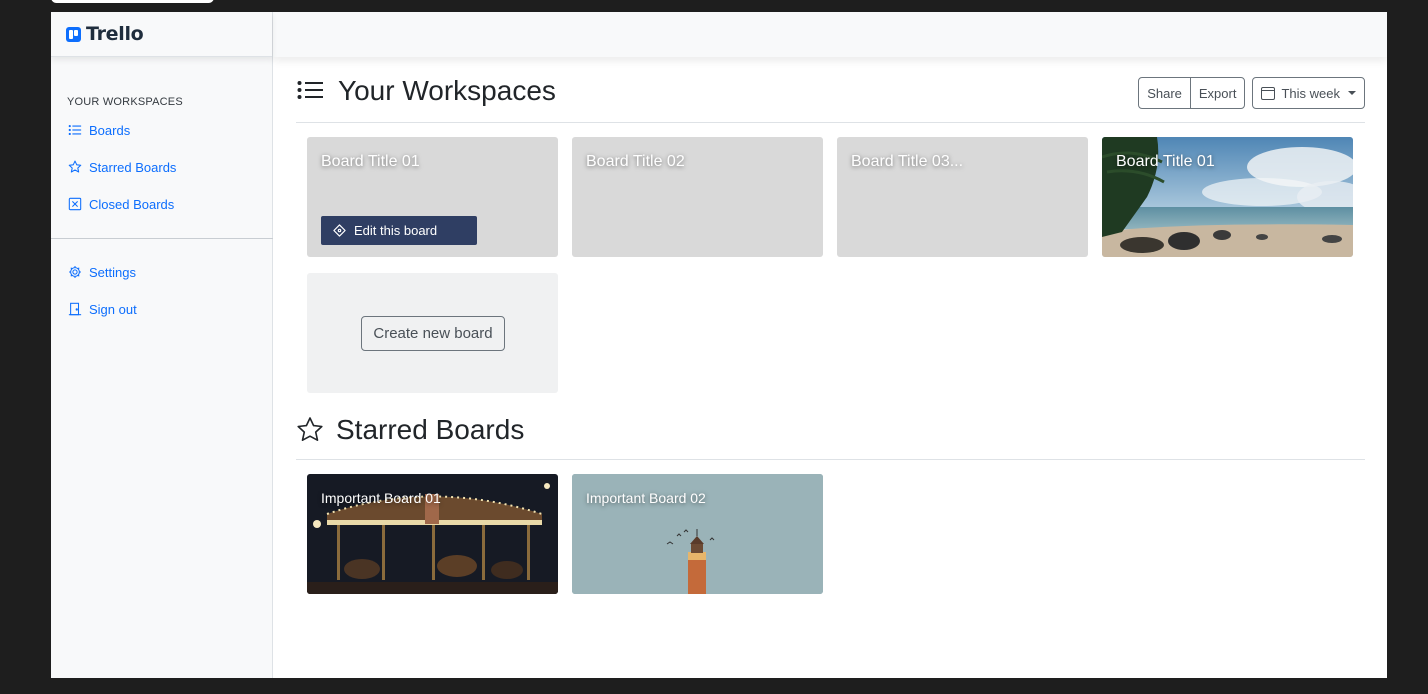  Describe the element at coordinates (447, 90) in the screenshot. I see `page-title: Your Workspaces` at that location.